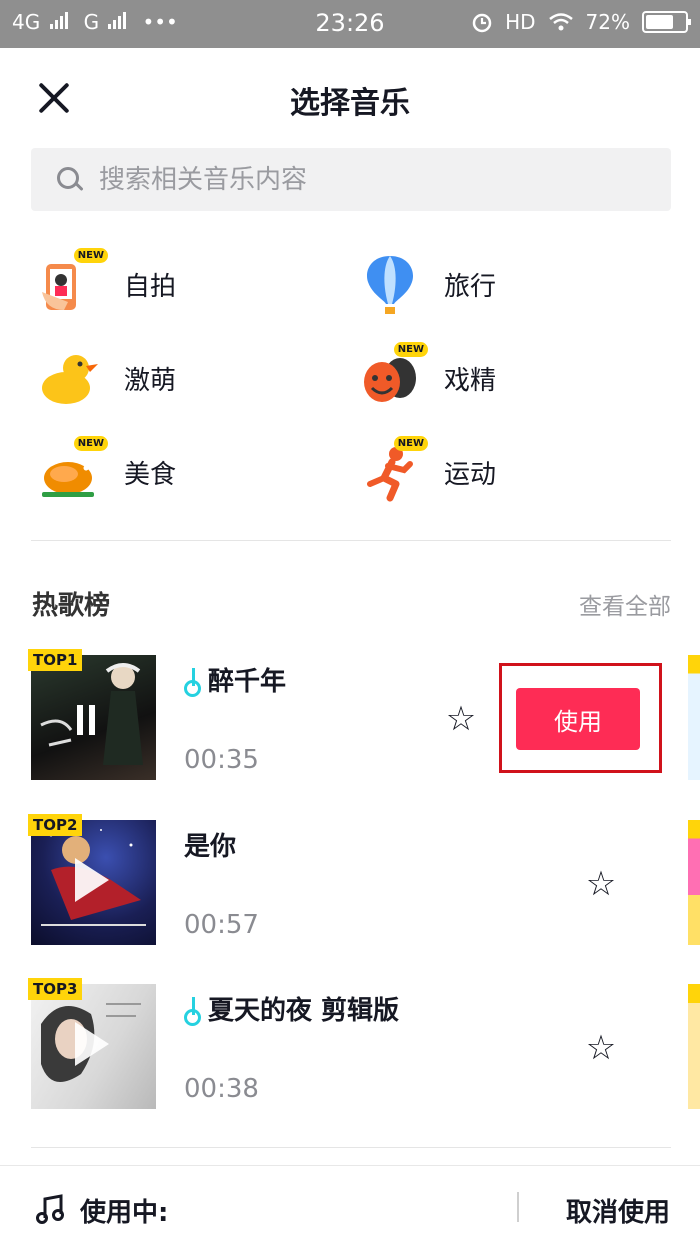 The image size is (700, 1250). I want to click on runner-icon: NEW, so click(393, 470).